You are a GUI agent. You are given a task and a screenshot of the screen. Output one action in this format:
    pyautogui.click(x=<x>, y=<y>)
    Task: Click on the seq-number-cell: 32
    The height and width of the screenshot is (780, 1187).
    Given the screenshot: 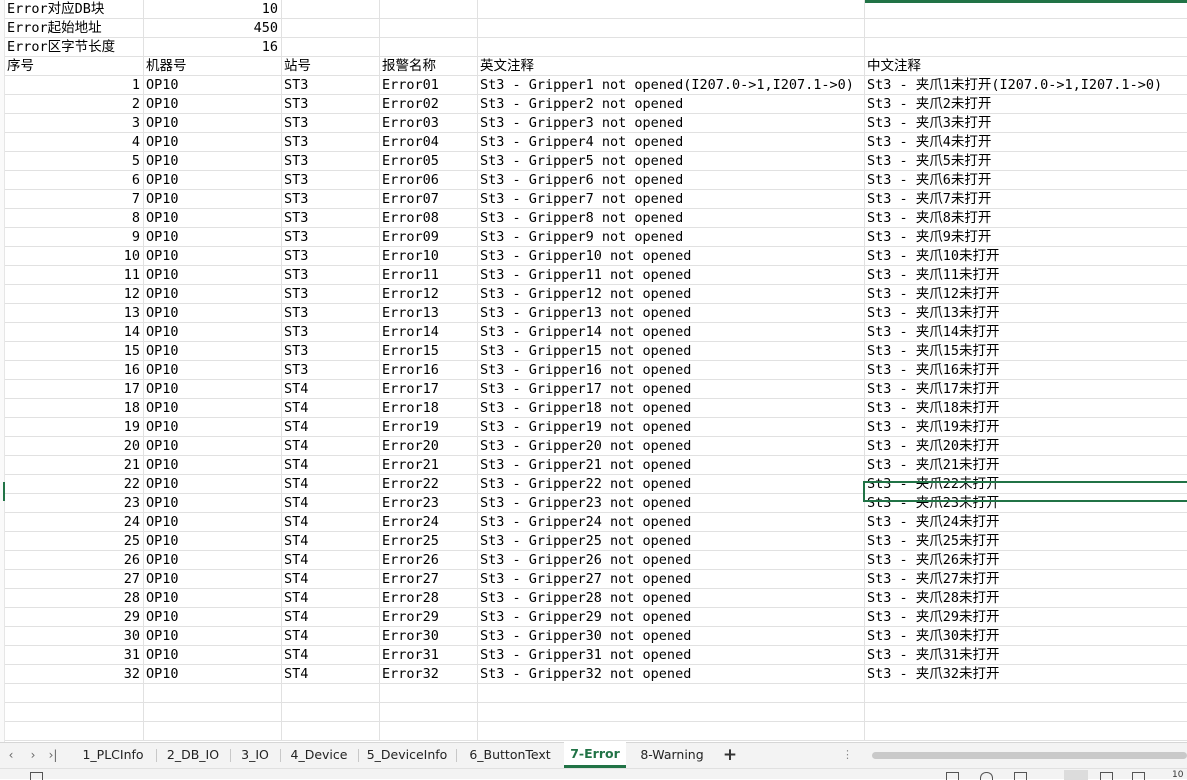 What is the action you would take?
    pyautogui.click(x=74, y=674)
    